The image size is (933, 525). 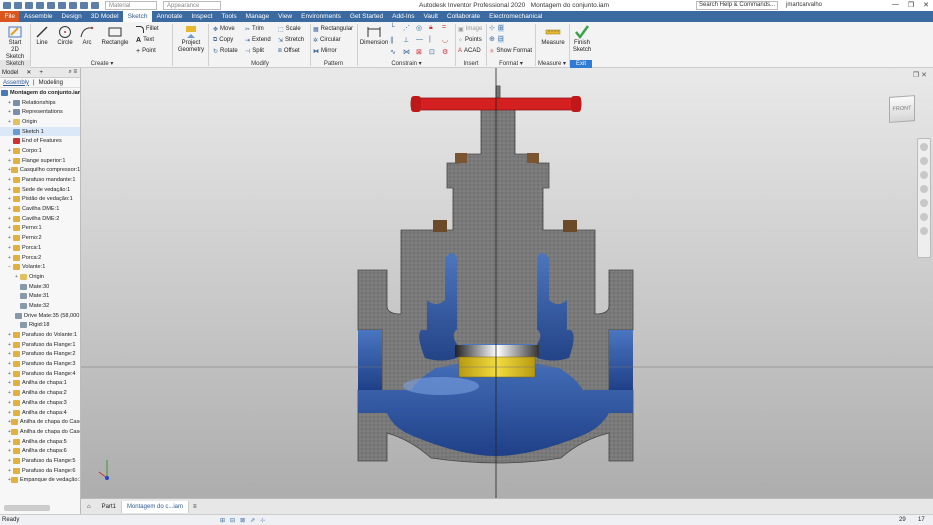 What do you see at coordinates (395, 53) in the screenshot?
I see `smooth-icon: ∿` at bounding box center [395, 53].